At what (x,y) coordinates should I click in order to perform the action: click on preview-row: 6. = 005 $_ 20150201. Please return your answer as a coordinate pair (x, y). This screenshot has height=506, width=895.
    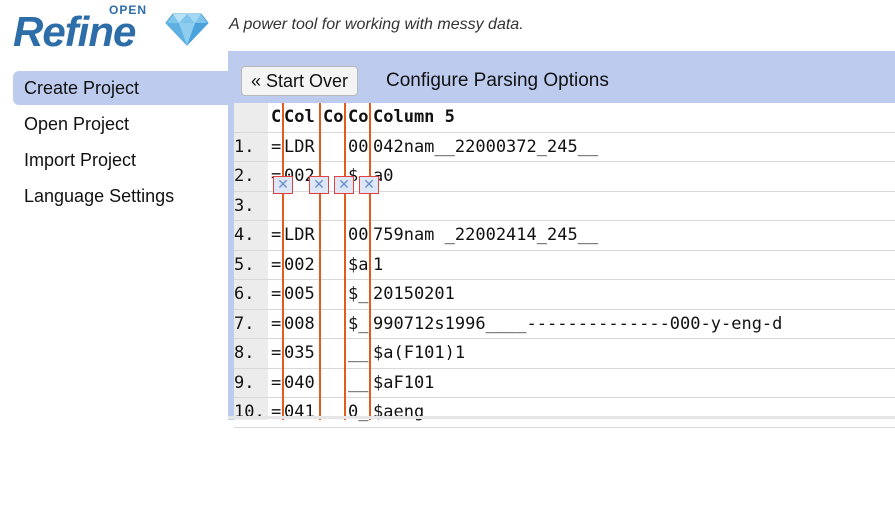
    Looking at the image, I should click on (564, 295).